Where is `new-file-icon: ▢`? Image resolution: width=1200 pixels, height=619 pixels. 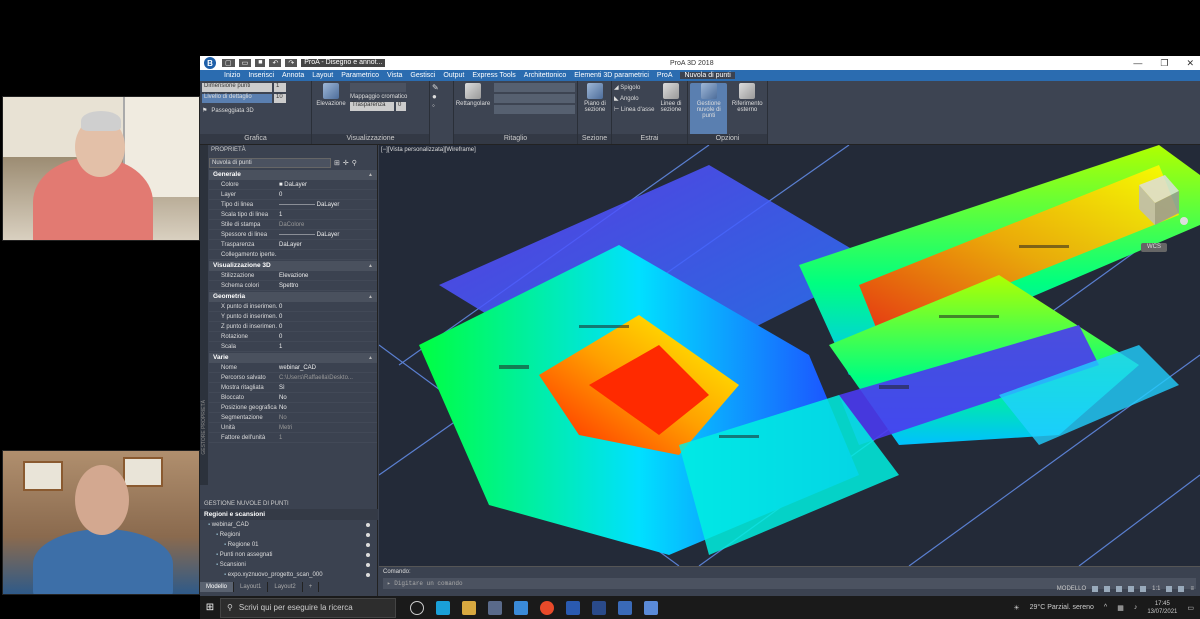 new-file-icon: ▢ is located at coordinates (228, 63).